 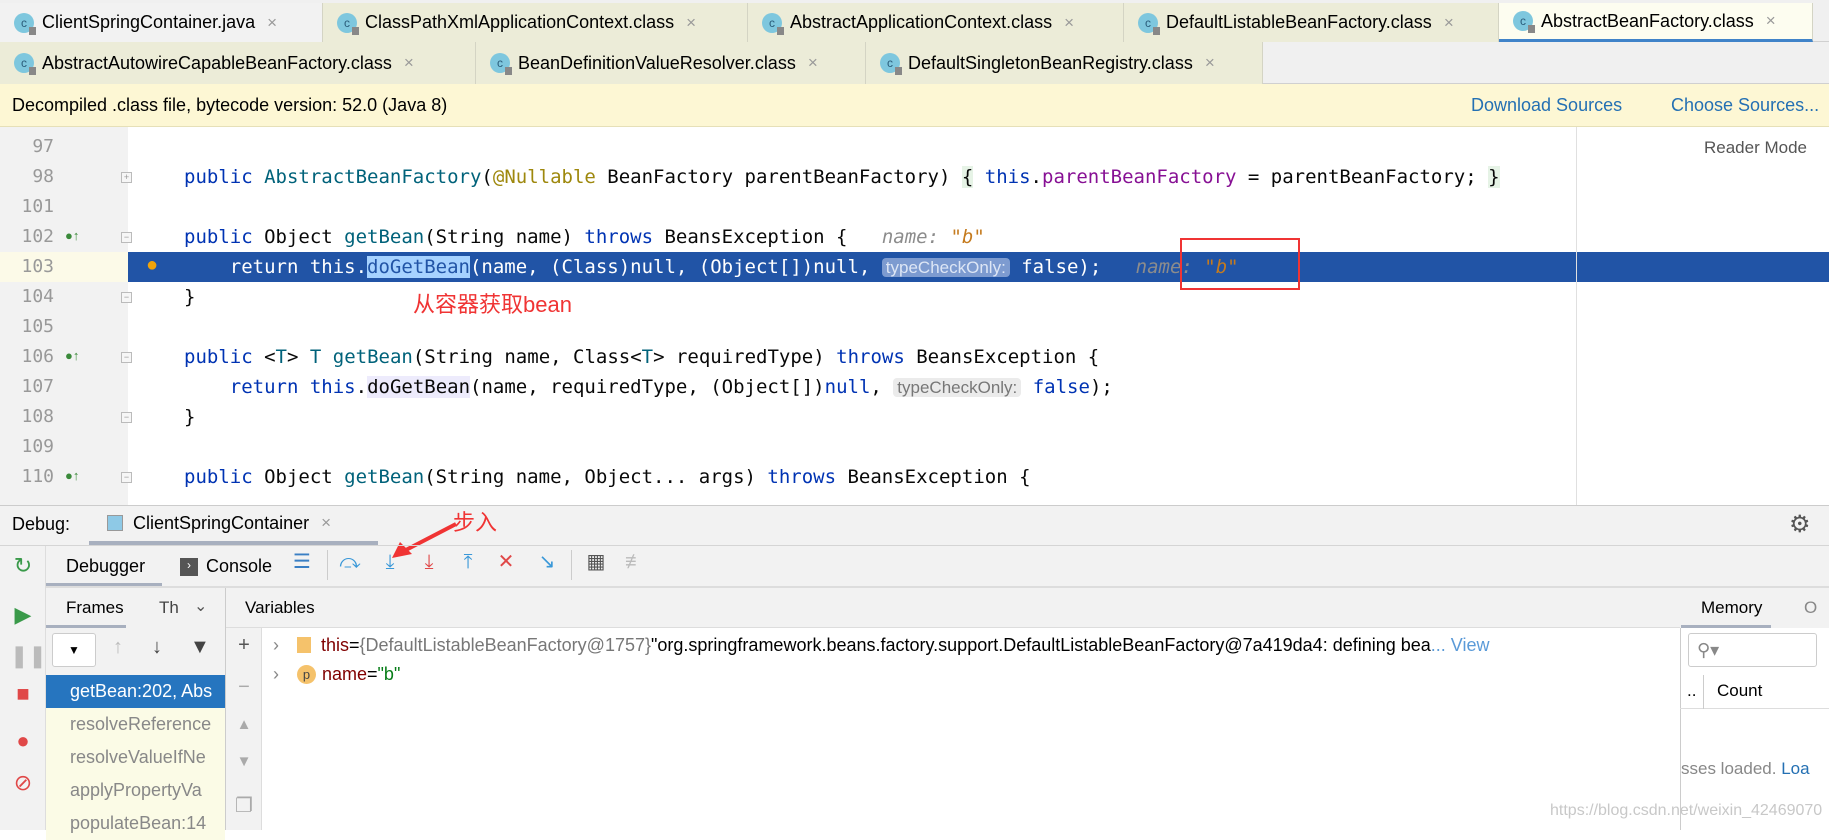 What do you see at coordinates (1460, 645) in the screenshot?
I see `view-link: ... View` at bounding box center [1460, 645].